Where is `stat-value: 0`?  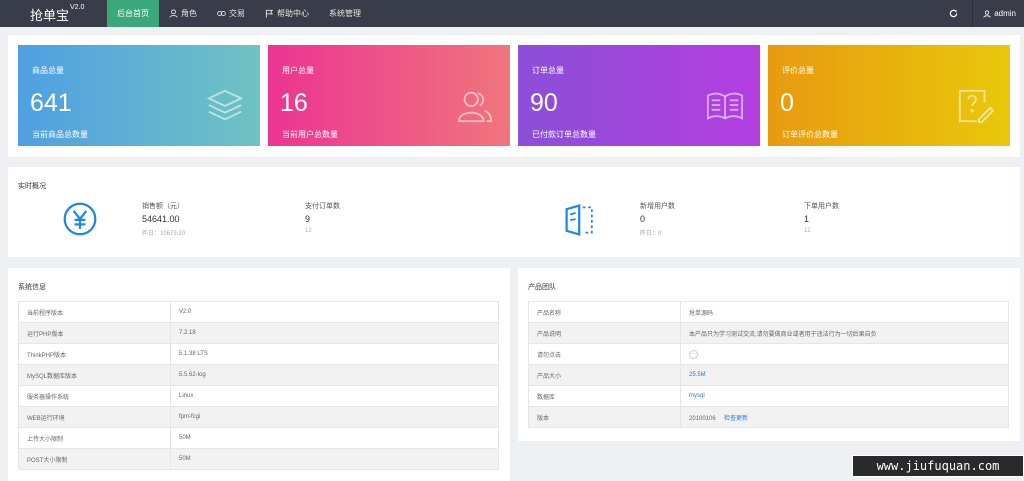 stat-value: 0 is located at coordinates (787, 103).